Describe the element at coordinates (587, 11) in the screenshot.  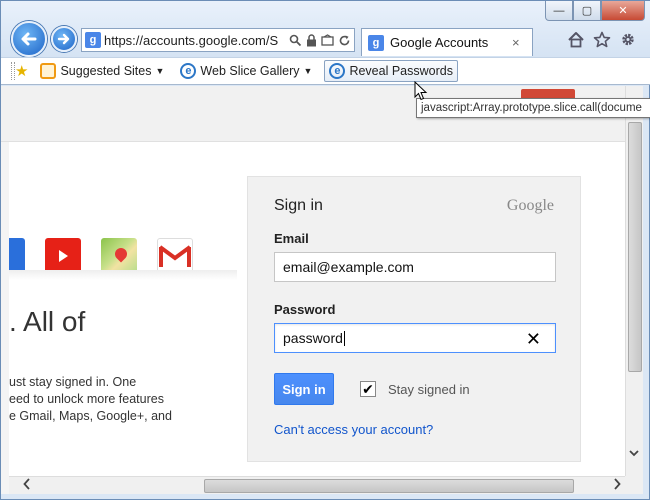
I see `maximize-button: ▢` at that location.